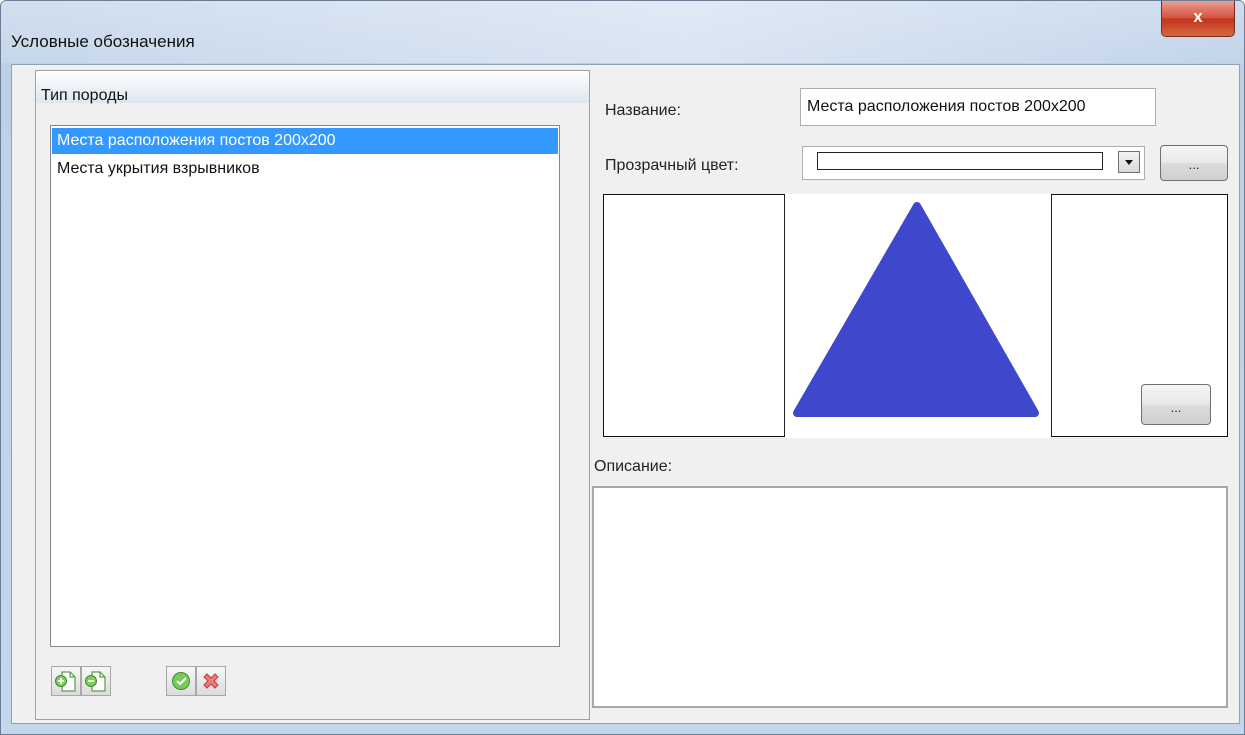  What do you see at coordinates (916, 309) in the screenshot?
I see `triangle-symbol` at bounding box center [916, 309].